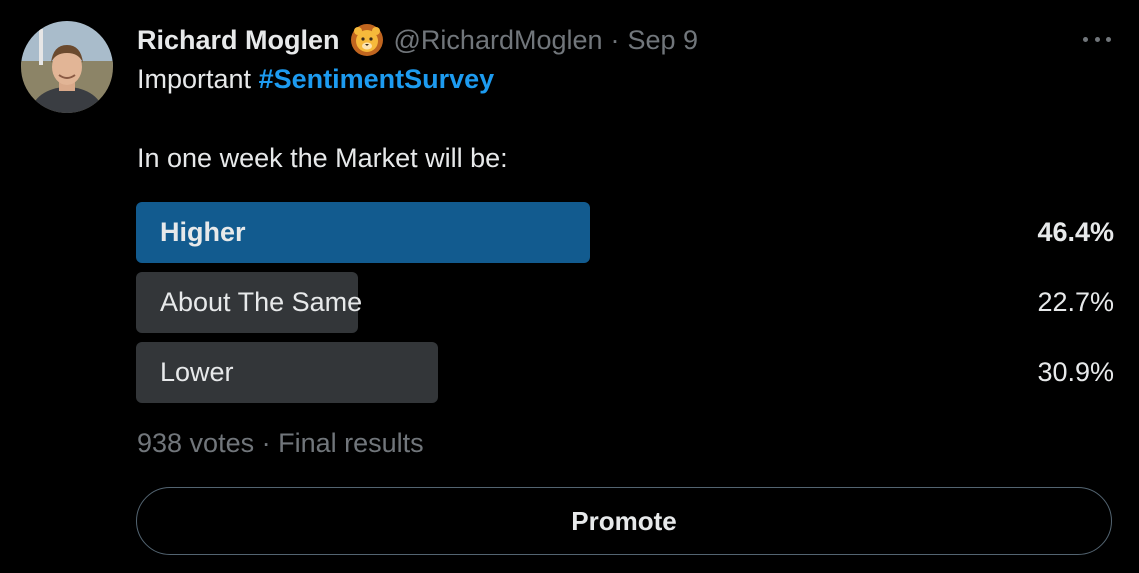  What do you see at coordinates (624, 521) in the screenshot?
I see `promote-button: Promote` at bounding box center [624, 521].